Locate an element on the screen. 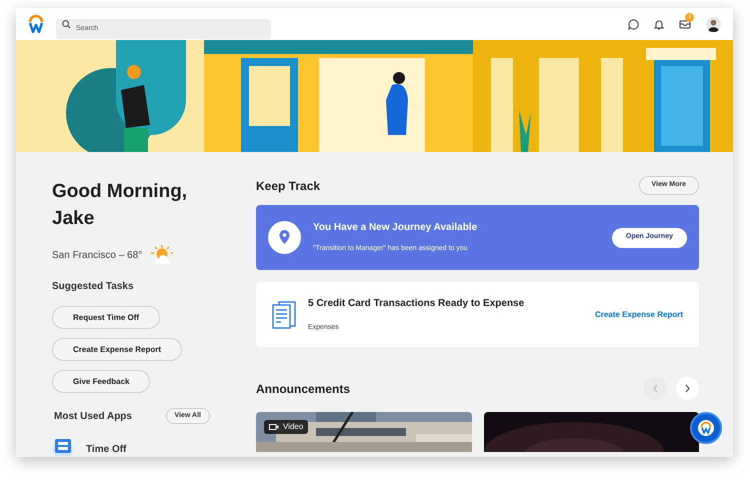 Image resolution: width=750 pixels, height=481 pixels. greeting-heading: Good Morning, Jake is located at coordinates (120, 205).